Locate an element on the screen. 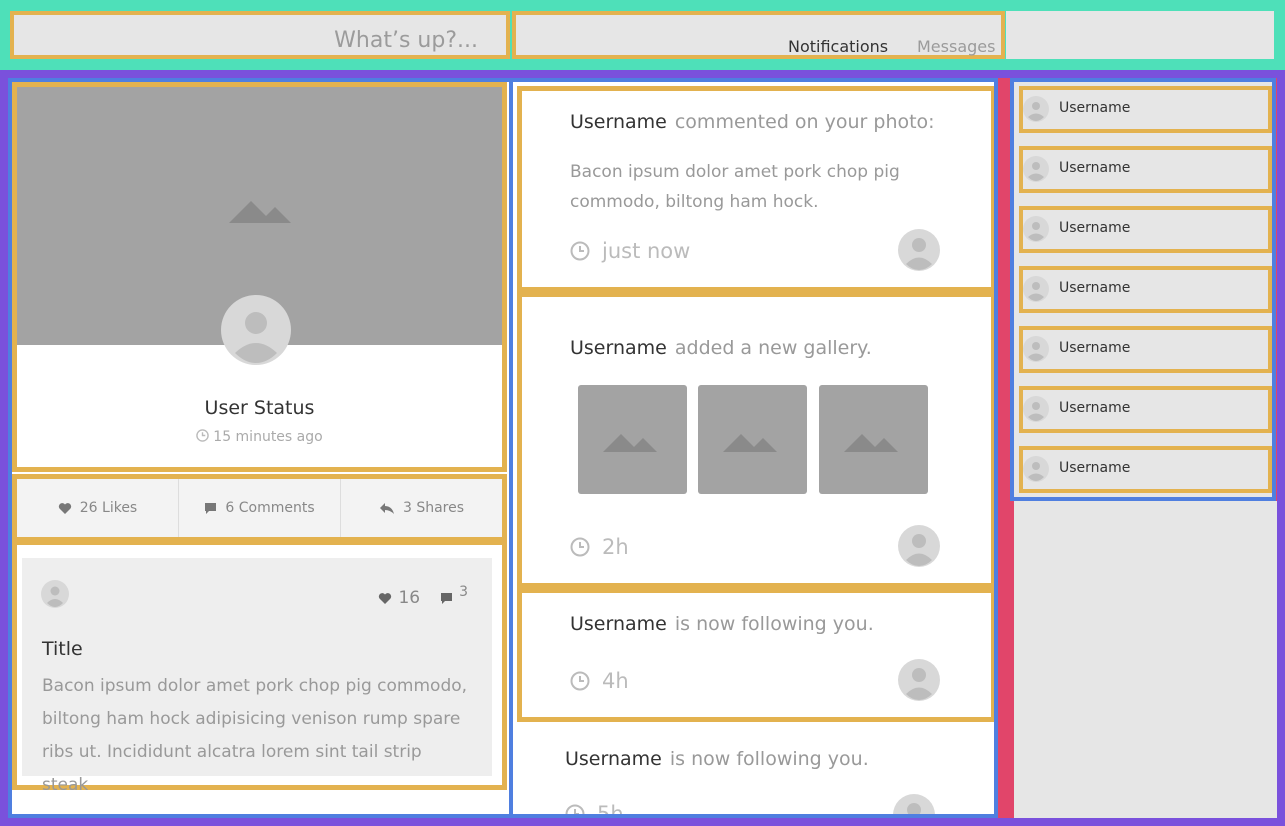 The image size is (1285, 826). stats-bar: 26 Likes 6 Comments 3 Shares is located at coordinates (259, 508).